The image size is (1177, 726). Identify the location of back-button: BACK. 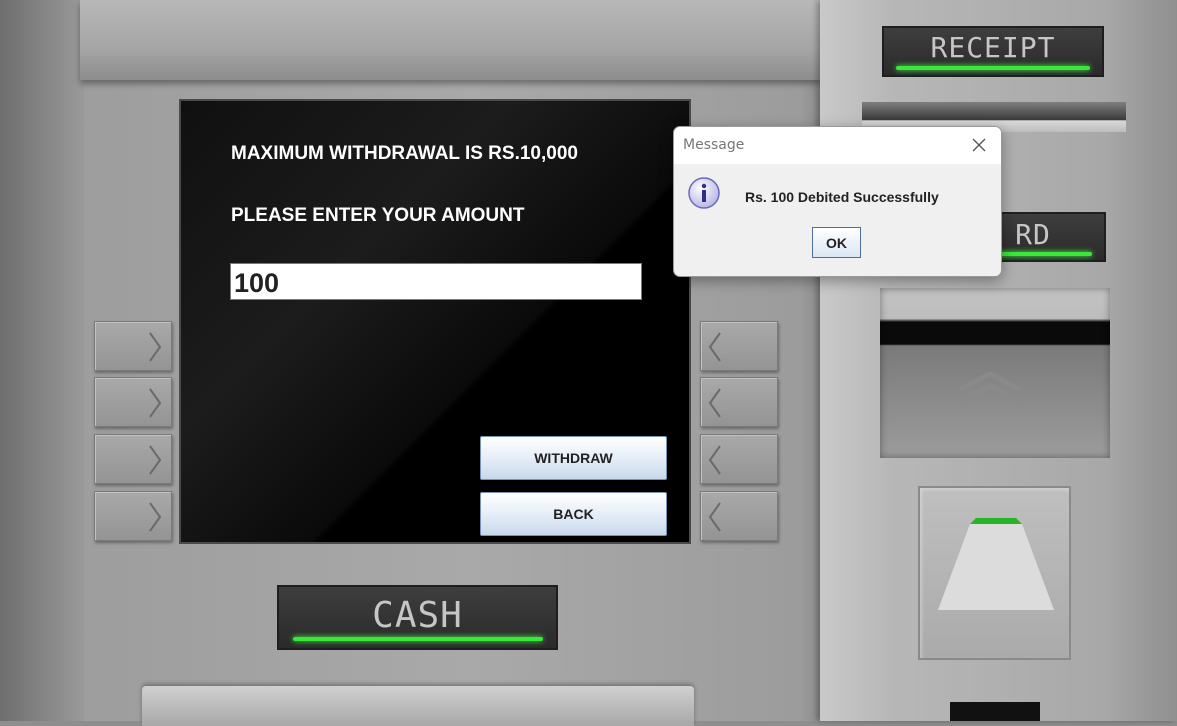
(573, 514).